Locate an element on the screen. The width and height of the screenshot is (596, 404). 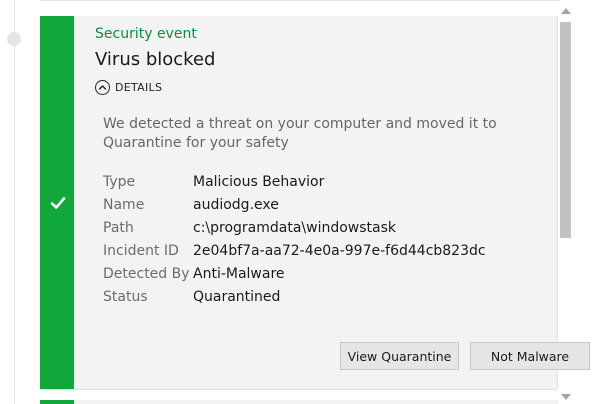
detail-row-type: Type Malicious Behavior is located at coordinates (294, 181).